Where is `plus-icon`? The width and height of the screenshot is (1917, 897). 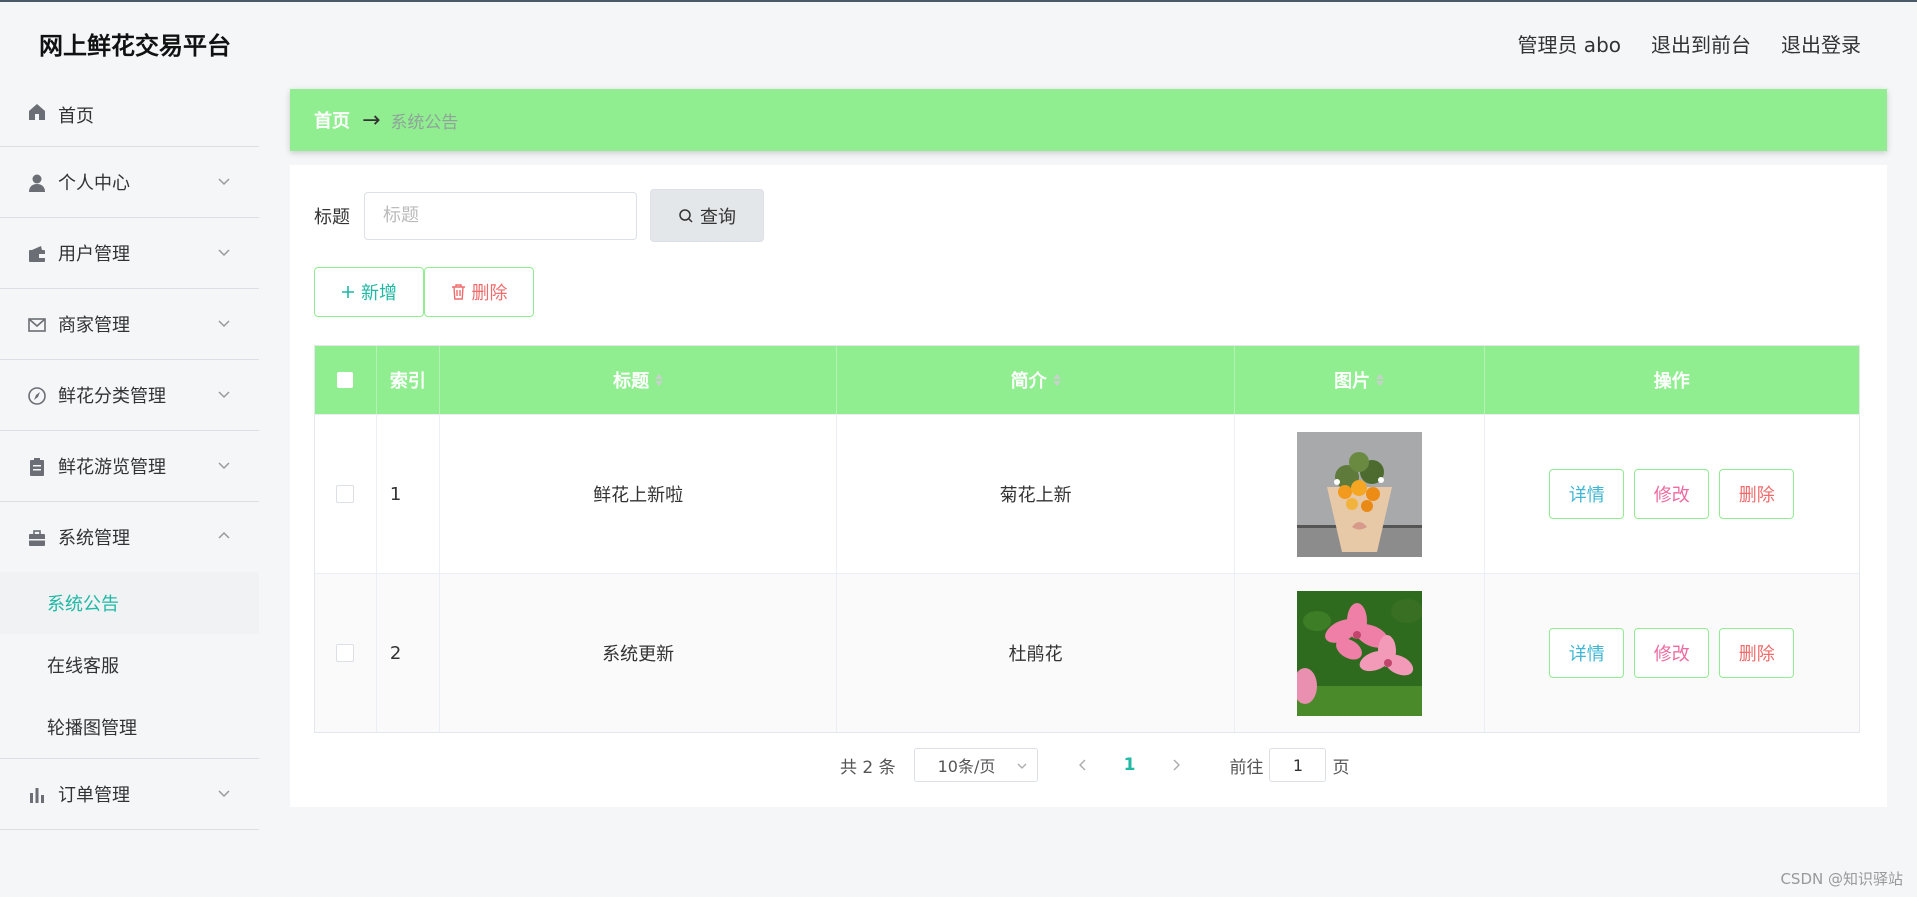
plus-icon is located at coordinates (348, 292).